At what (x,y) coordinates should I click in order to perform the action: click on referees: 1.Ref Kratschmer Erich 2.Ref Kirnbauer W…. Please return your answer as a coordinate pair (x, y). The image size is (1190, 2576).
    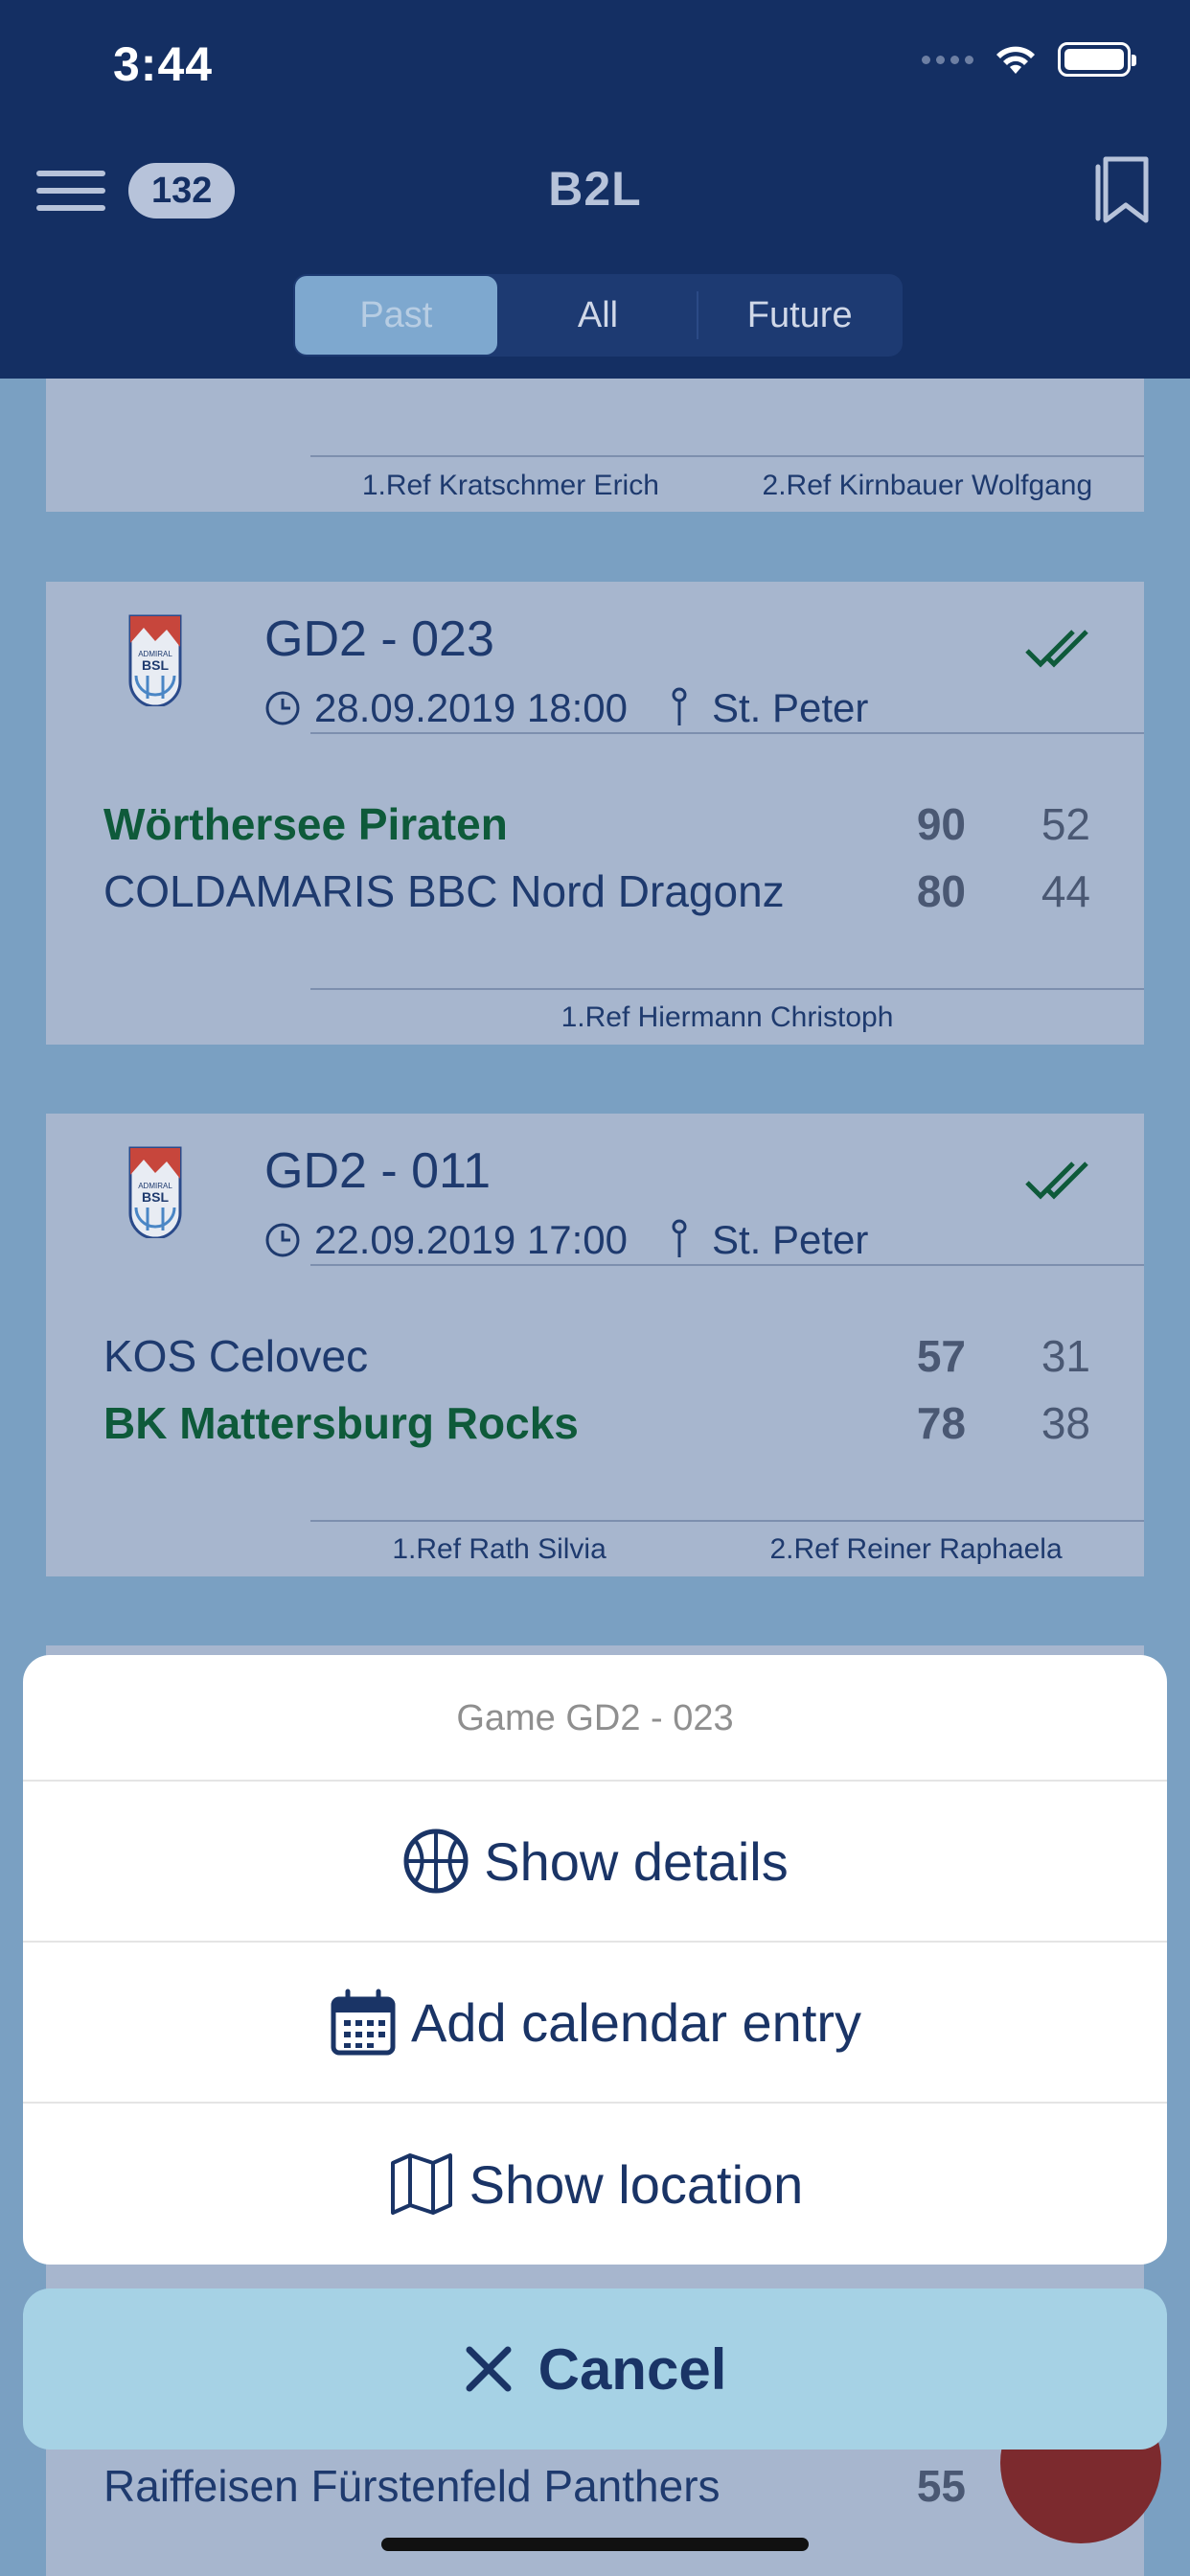
    Looking at the image, I should click on (727, 486).